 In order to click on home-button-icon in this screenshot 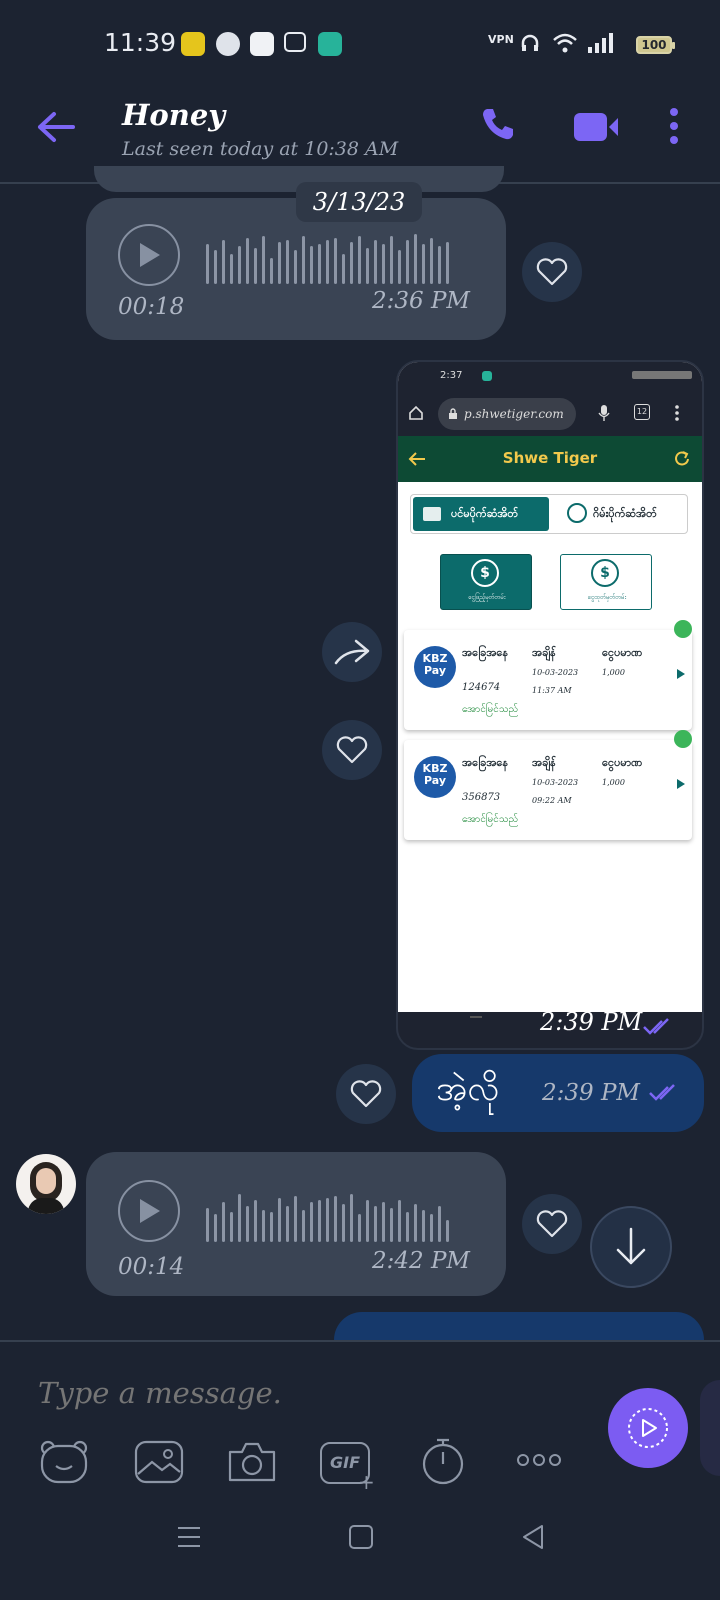, I will do `click(361, 1537)`.